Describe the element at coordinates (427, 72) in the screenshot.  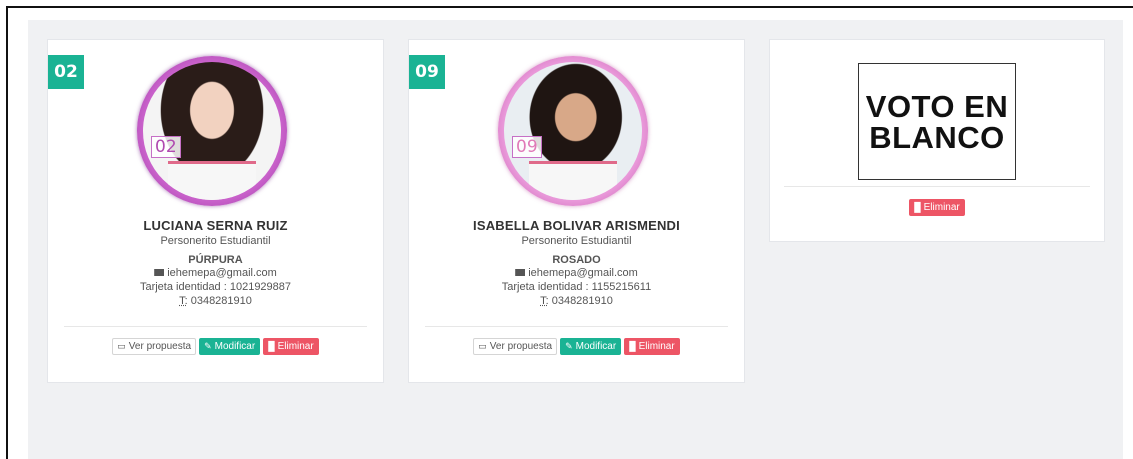
I see `candidate-number-badge: 09` at that location.